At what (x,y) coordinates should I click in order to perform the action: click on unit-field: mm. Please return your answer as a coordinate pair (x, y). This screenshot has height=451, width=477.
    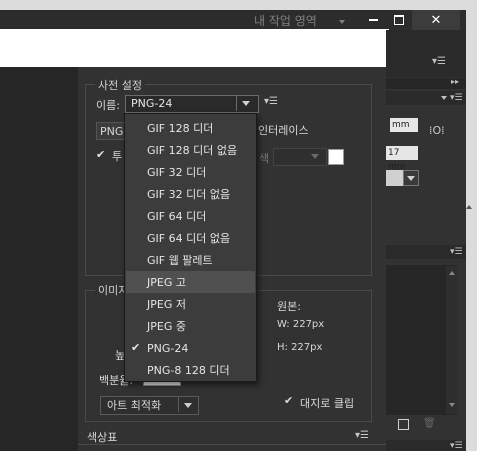
    Looking at the image, I should click on (404, 125).